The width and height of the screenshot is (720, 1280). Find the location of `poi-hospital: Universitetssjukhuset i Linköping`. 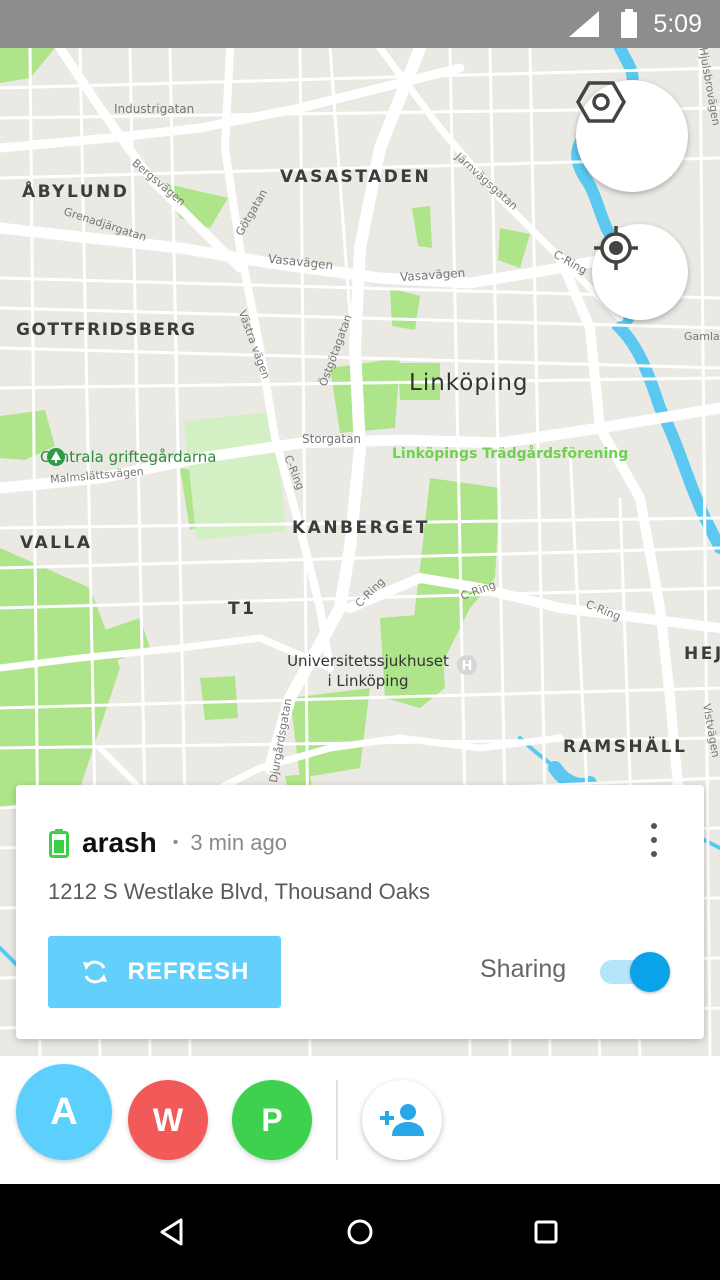

poi-hospital: Universitetssjukhuset i Linköping is located at coordinates (368, 671).